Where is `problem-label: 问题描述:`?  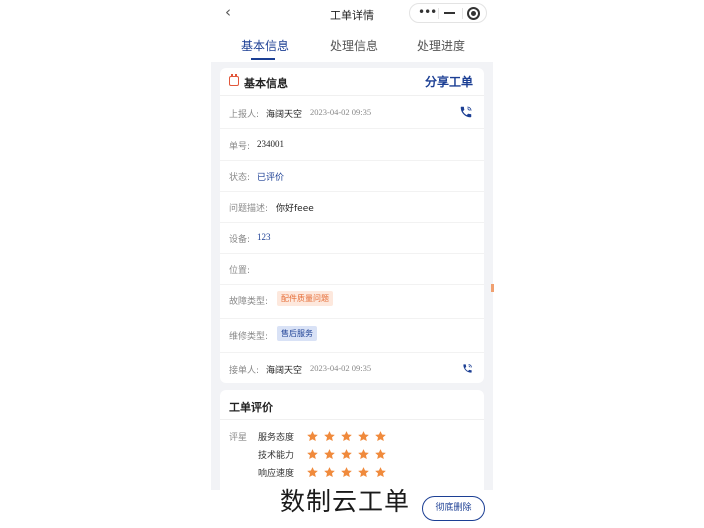
problem-label: 问题描述: is located at coordinates (249, 209).